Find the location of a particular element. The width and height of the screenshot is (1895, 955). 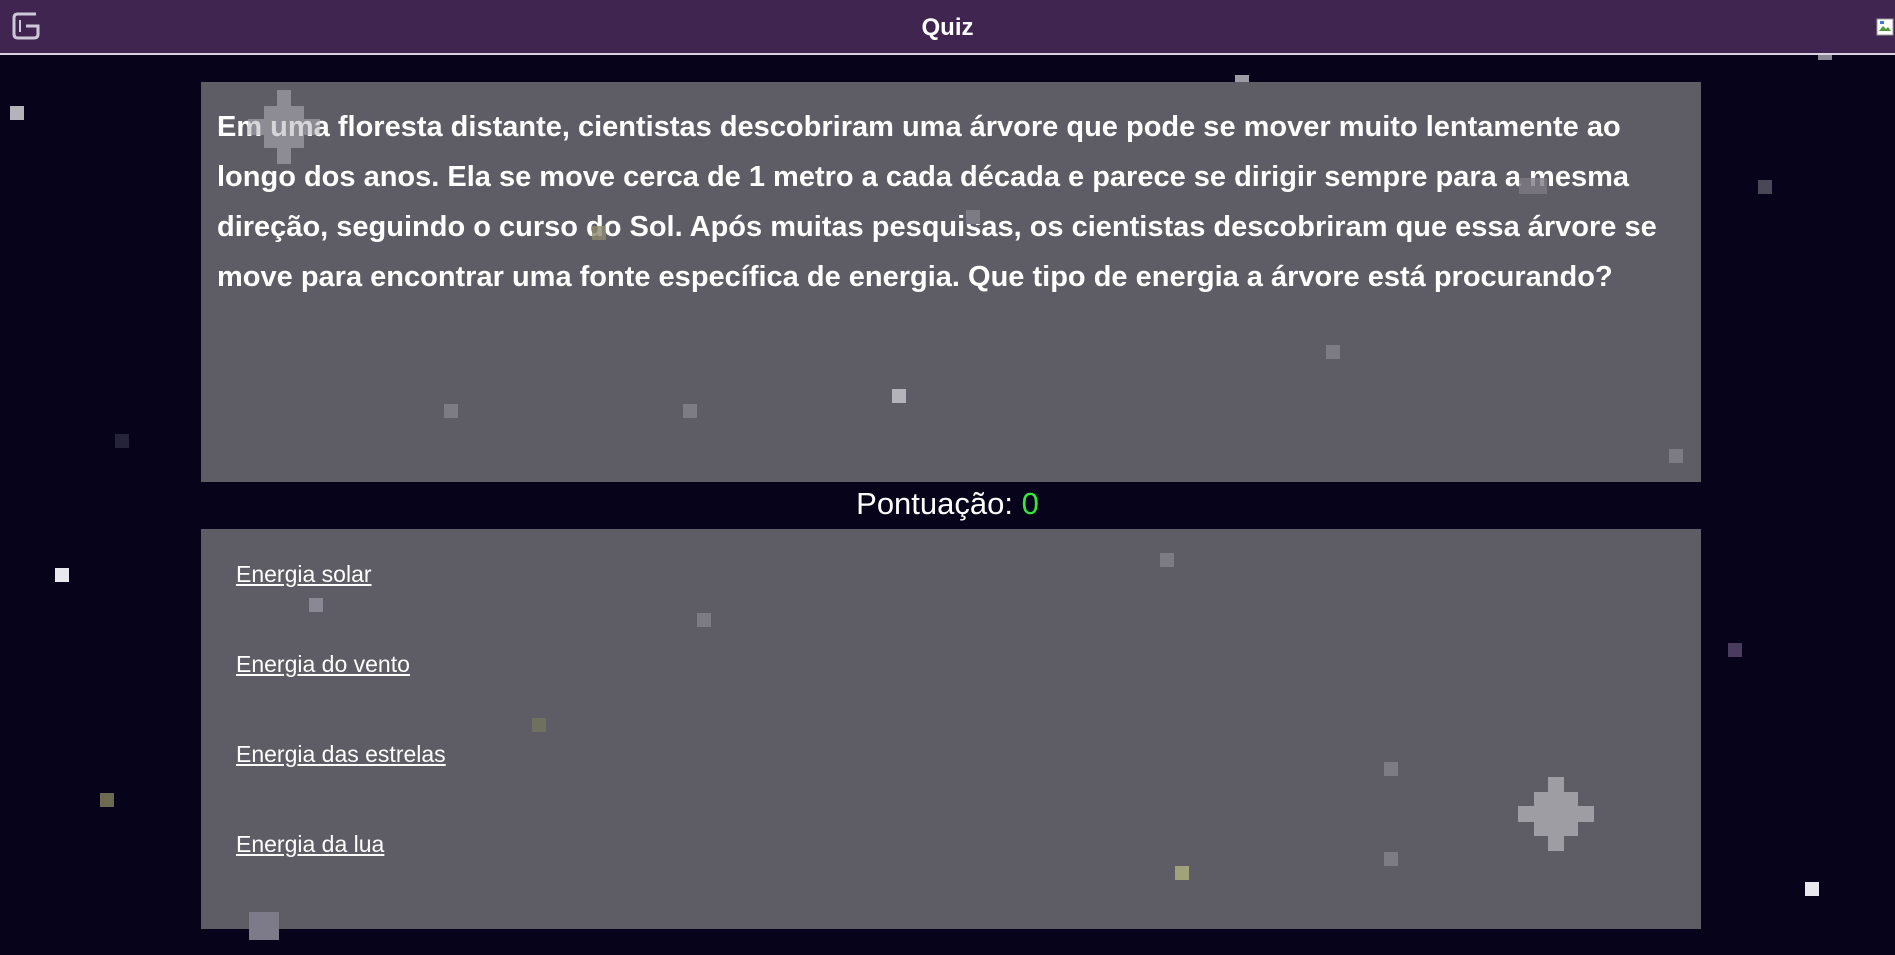

answer-option: Energia solar is located at coordinates (304, 574).